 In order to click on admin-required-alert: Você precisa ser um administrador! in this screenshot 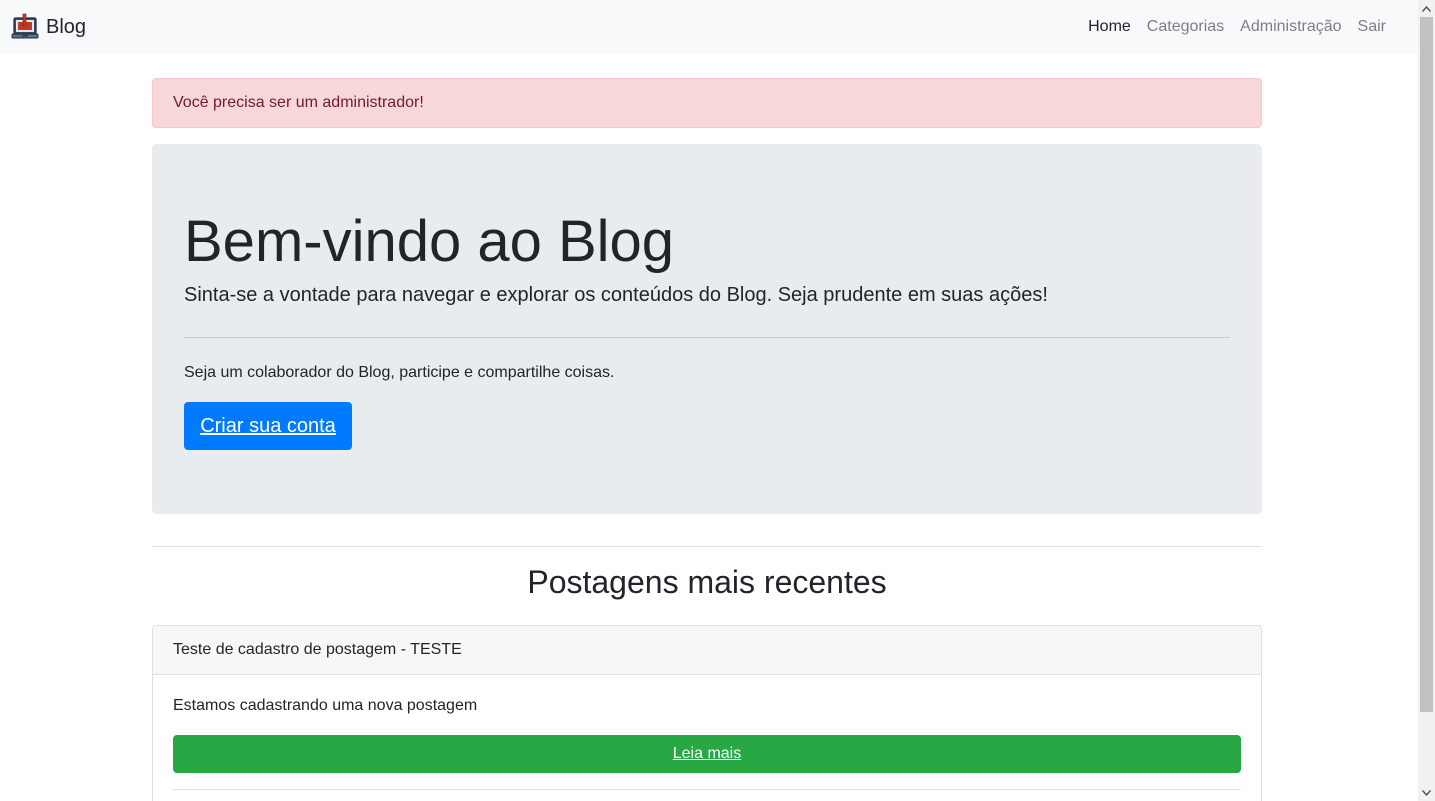, I will do `click(707, 103)`.